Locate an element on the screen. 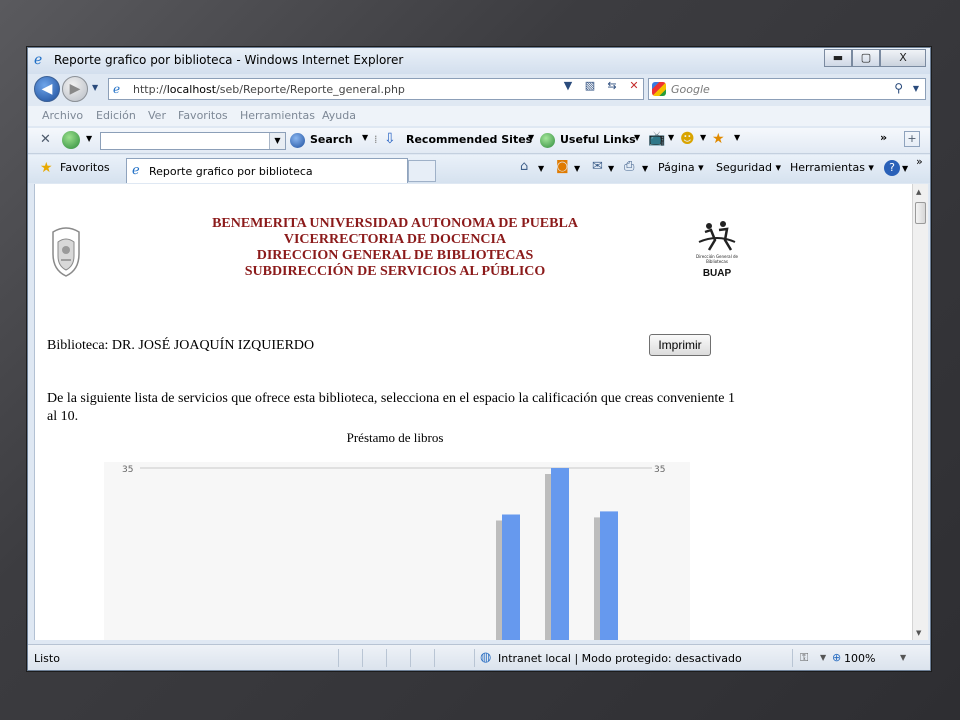 The image size is (960, 720). search-dropdown-icon: ▼ is located at coordinates (365, 137).